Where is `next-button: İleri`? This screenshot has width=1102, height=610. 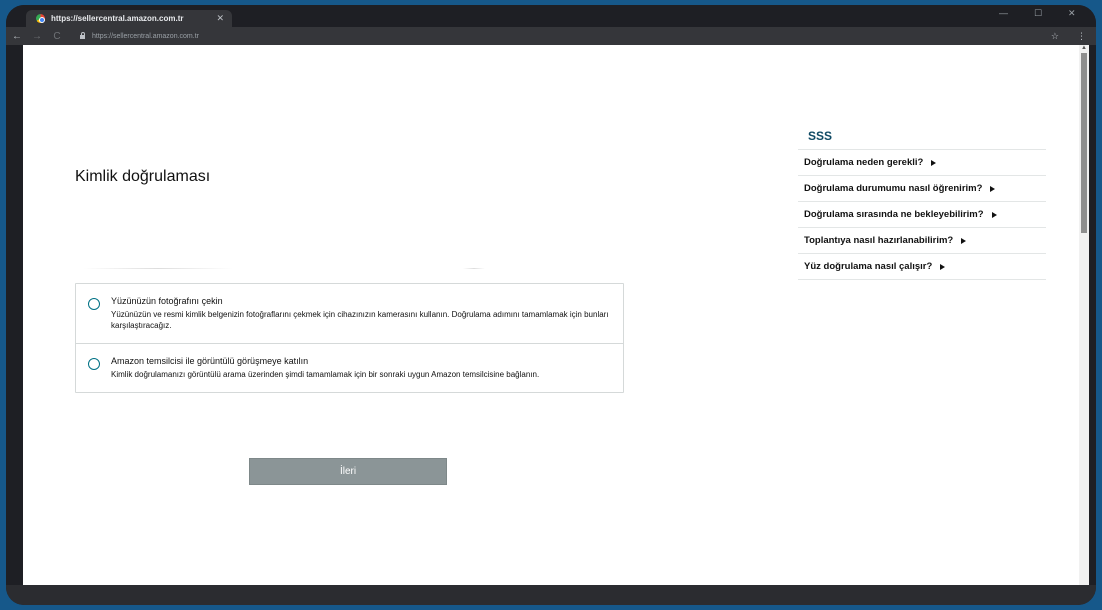
next-button: İleri is located at coordinates (348, 471).